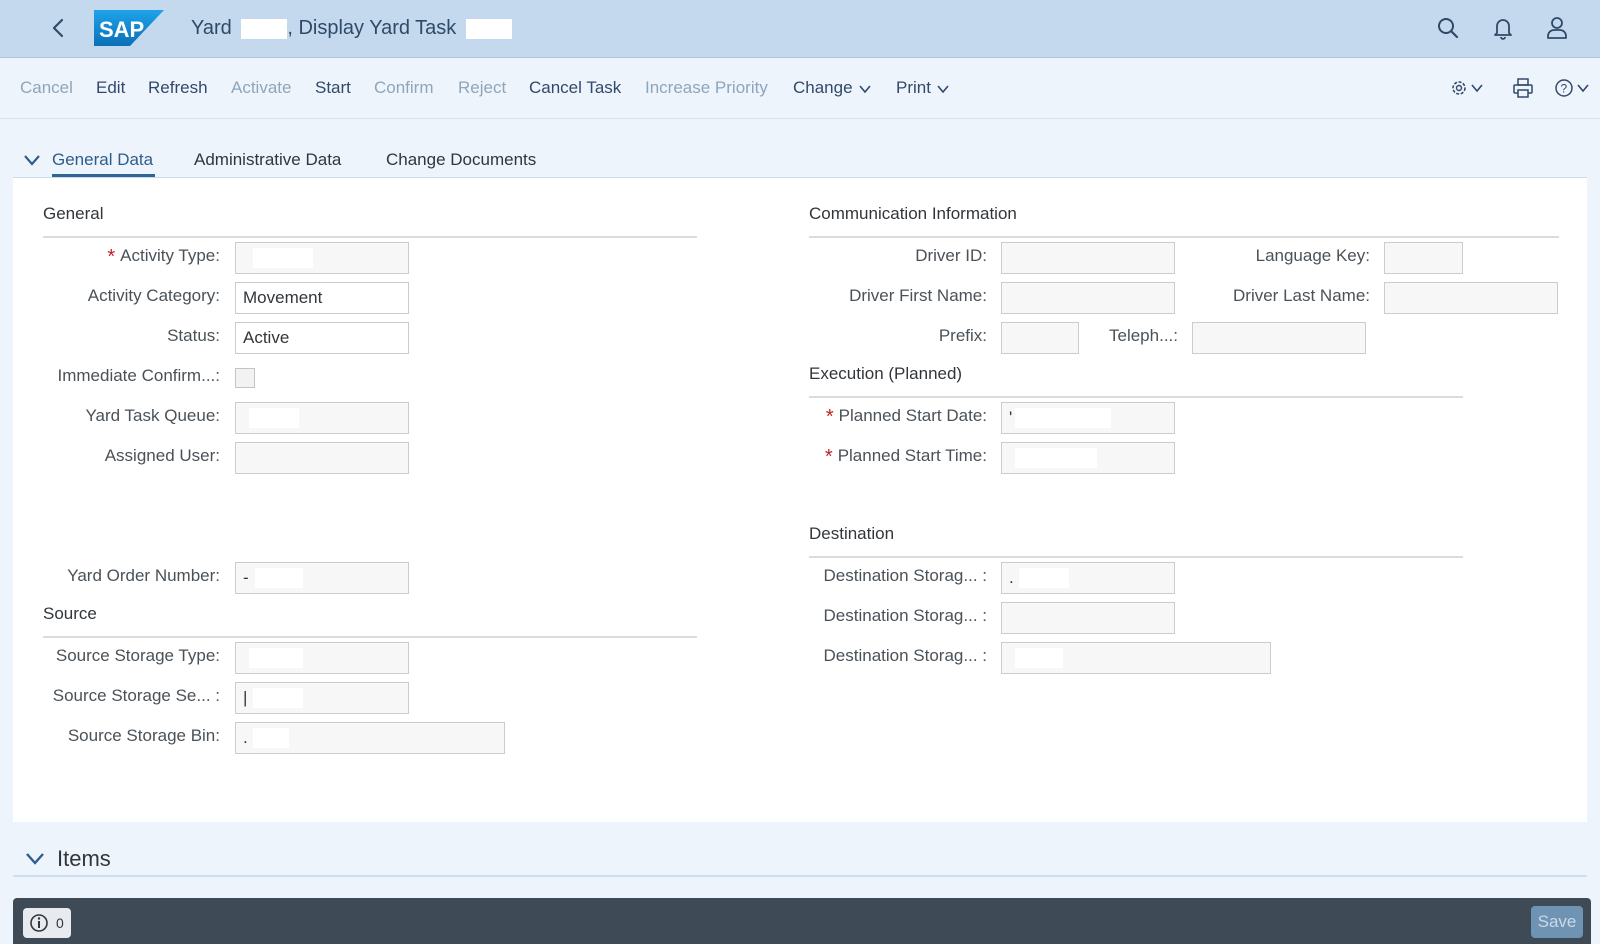 This screenshot has width=1600, height=944. I want to click on activate-button: Activate, so click(261, 88).